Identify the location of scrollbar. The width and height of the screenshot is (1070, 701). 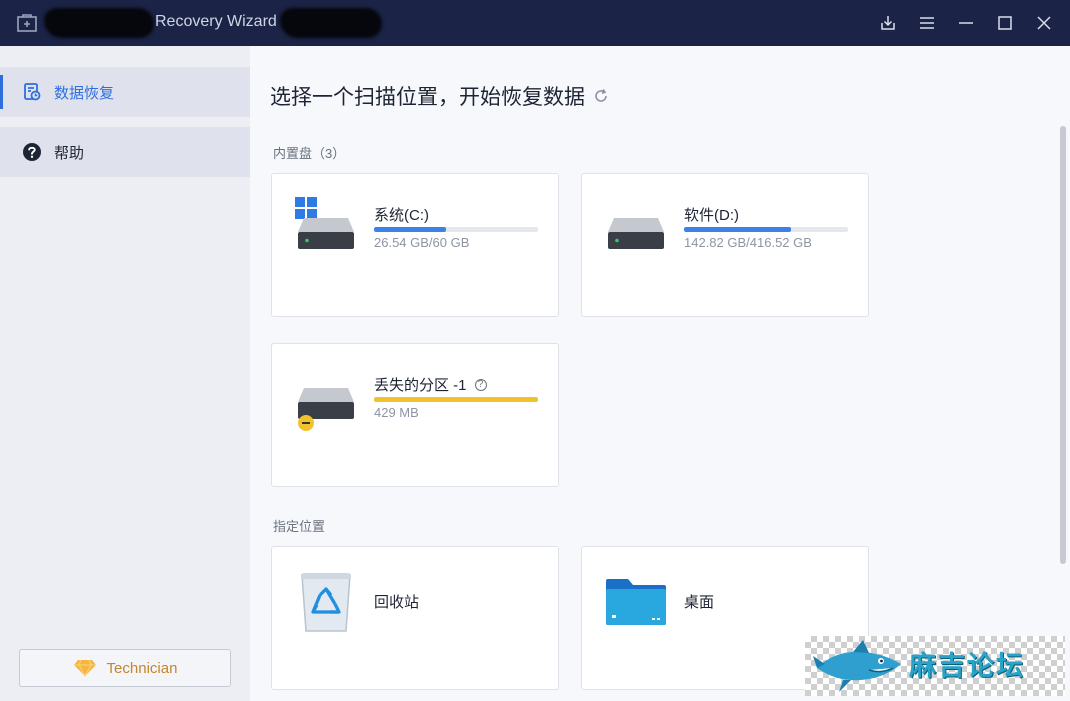
(1063, 345).